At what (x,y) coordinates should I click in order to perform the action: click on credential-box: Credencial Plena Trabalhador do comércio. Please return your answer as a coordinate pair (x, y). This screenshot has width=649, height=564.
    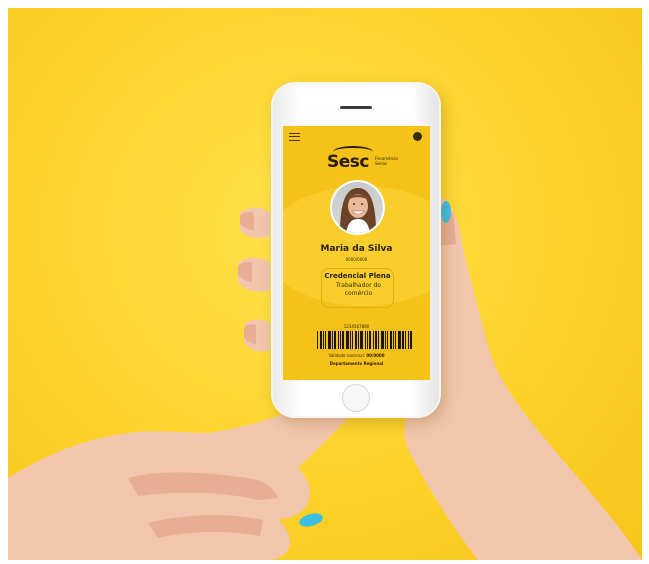
    Looking at the image, I should click on (357, 288).